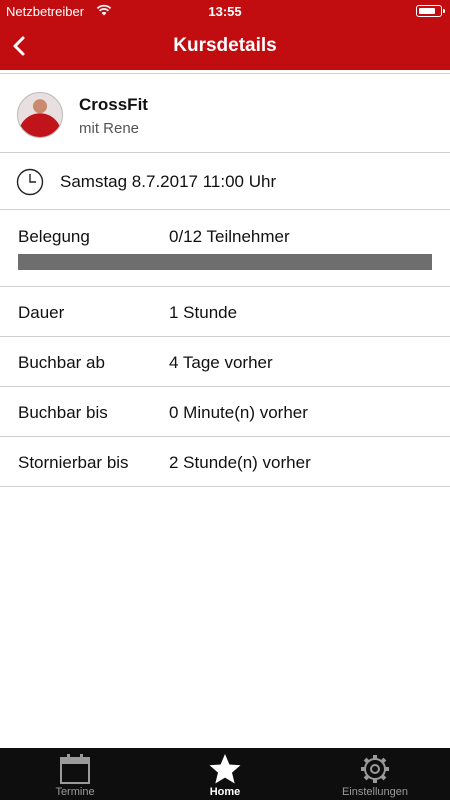 This screenshot has height=800, width=450. I want to click on course-date-row: Samstag 8.7.2017 11:00 Uhr, so click(225, 181).